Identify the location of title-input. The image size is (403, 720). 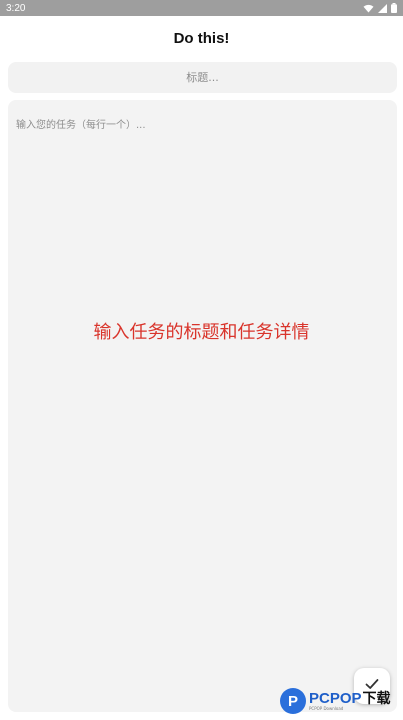
(202, 77).